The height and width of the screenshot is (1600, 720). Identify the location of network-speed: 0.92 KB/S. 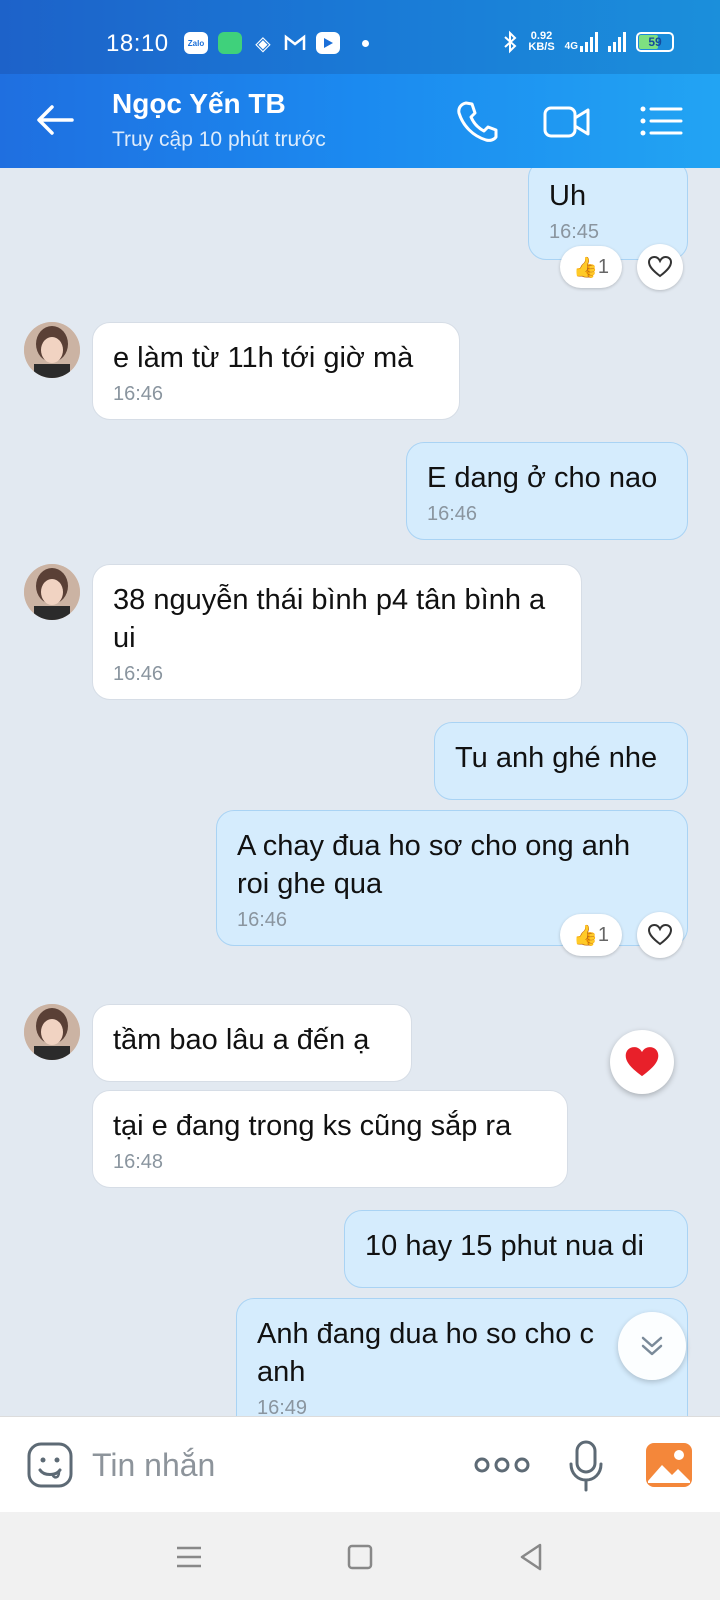
(541, 41).